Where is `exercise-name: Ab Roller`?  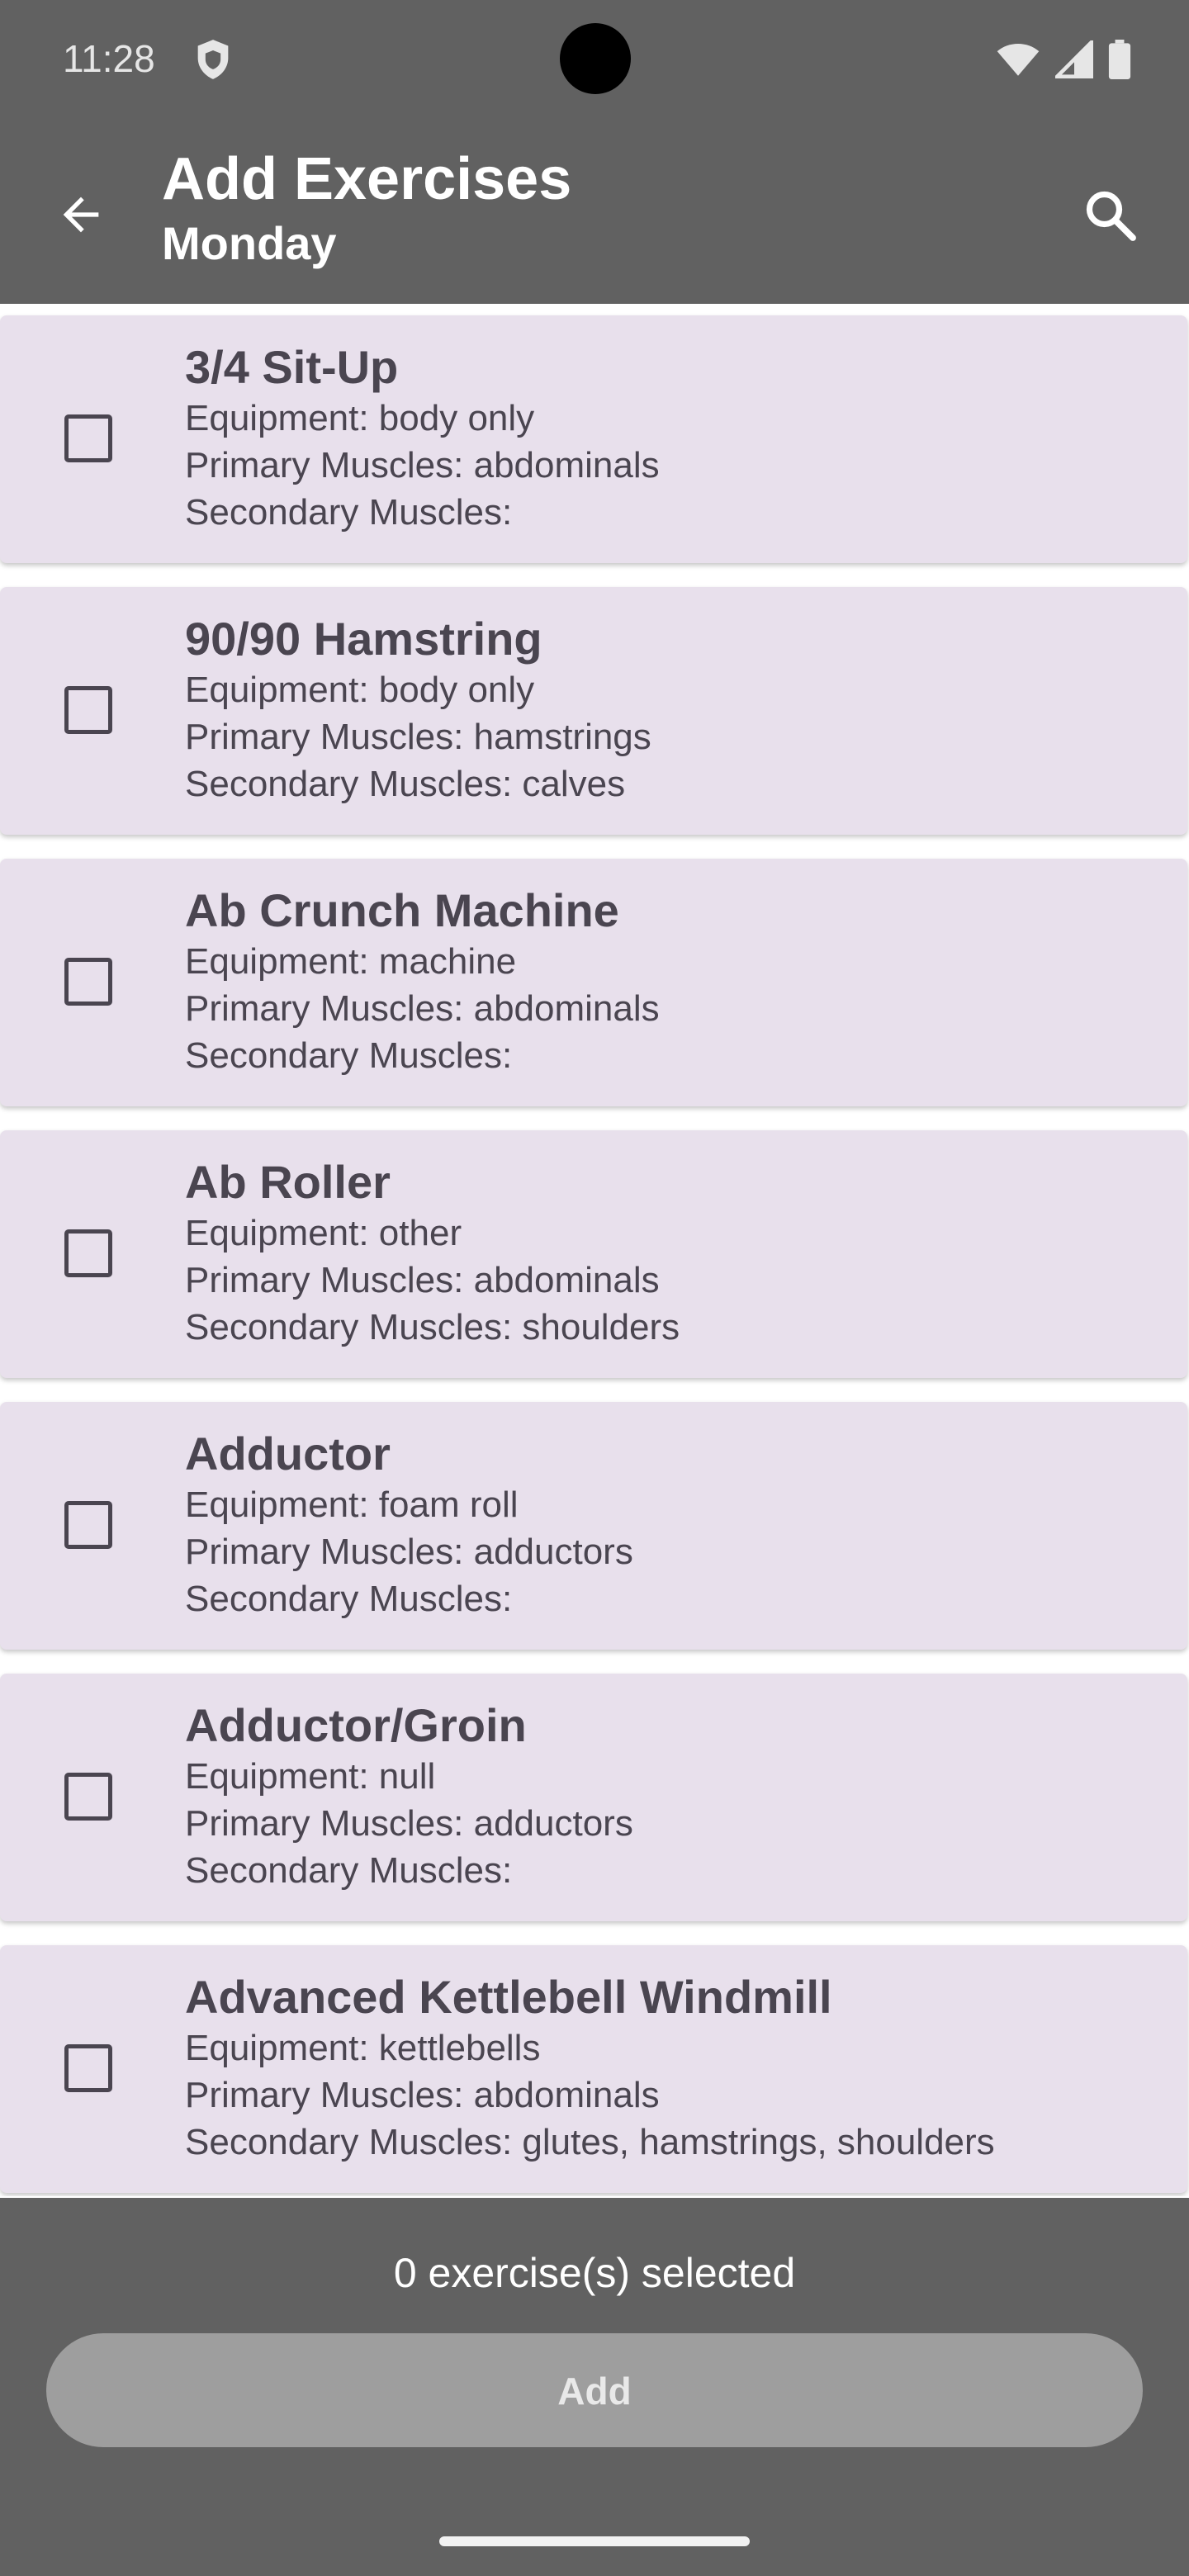 exercise-name: Ab Roller is located at coordinates (288, 1182).